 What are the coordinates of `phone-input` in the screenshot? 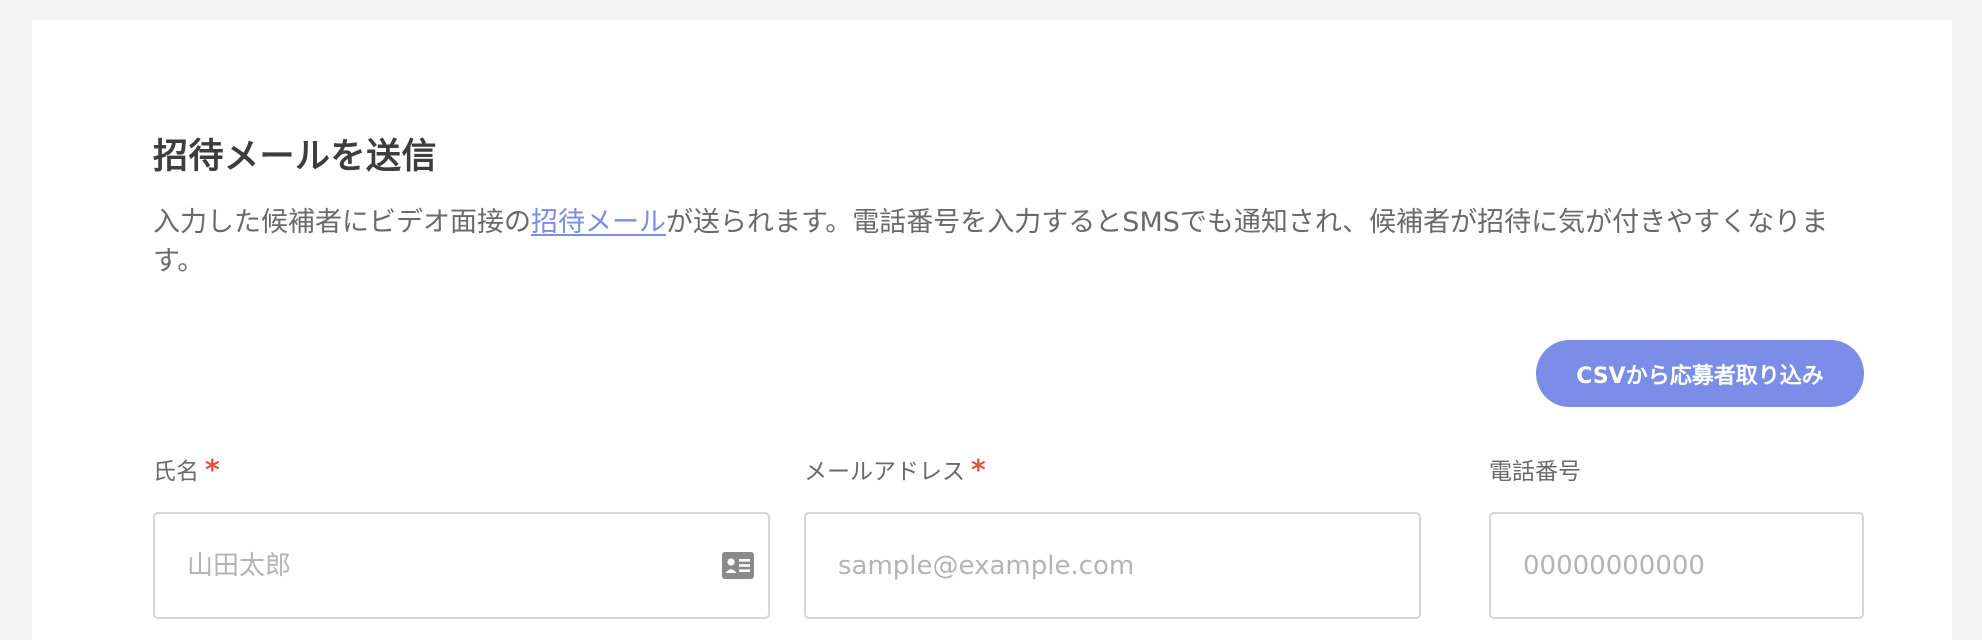 It's located at (1676, 565).